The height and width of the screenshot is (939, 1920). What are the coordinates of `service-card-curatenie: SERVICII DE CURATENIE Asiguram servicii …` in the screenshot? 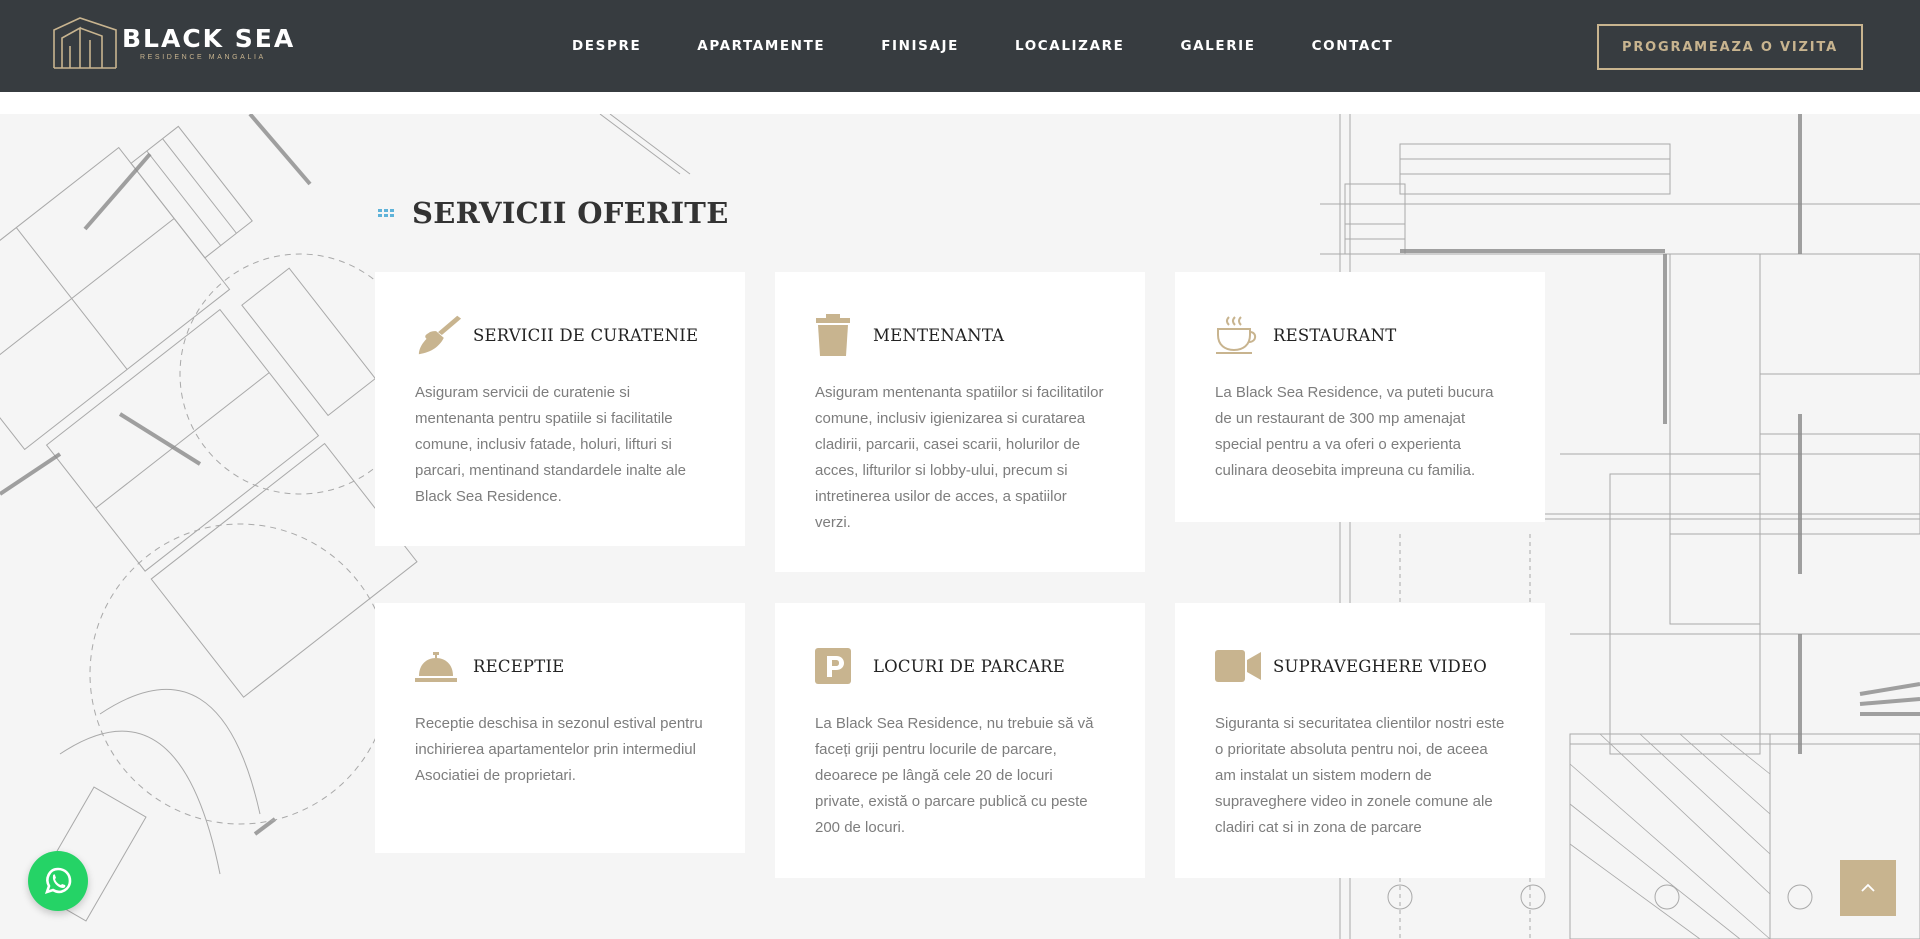 It's located at (560, 409).